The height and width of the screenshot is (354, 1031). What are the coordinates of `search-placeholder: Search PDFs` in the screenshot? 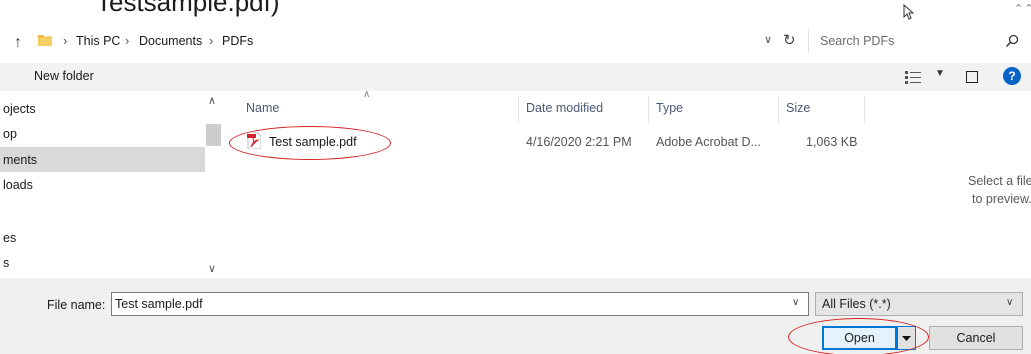 It's located at (857, 41).